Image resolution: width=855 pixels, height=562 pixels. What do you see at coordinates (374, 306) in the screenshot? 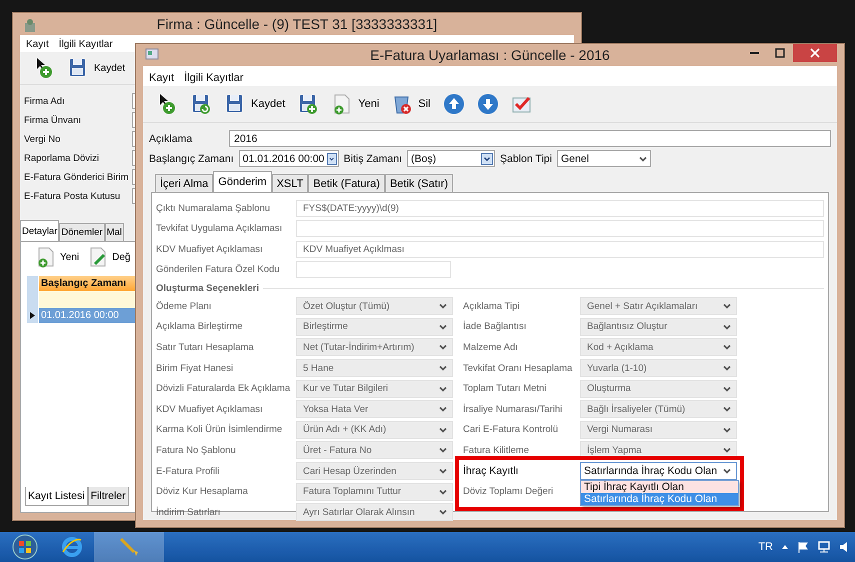
I see `dropdown: Özet Oluştur (Tümü)` at bounding box center [374, 306].